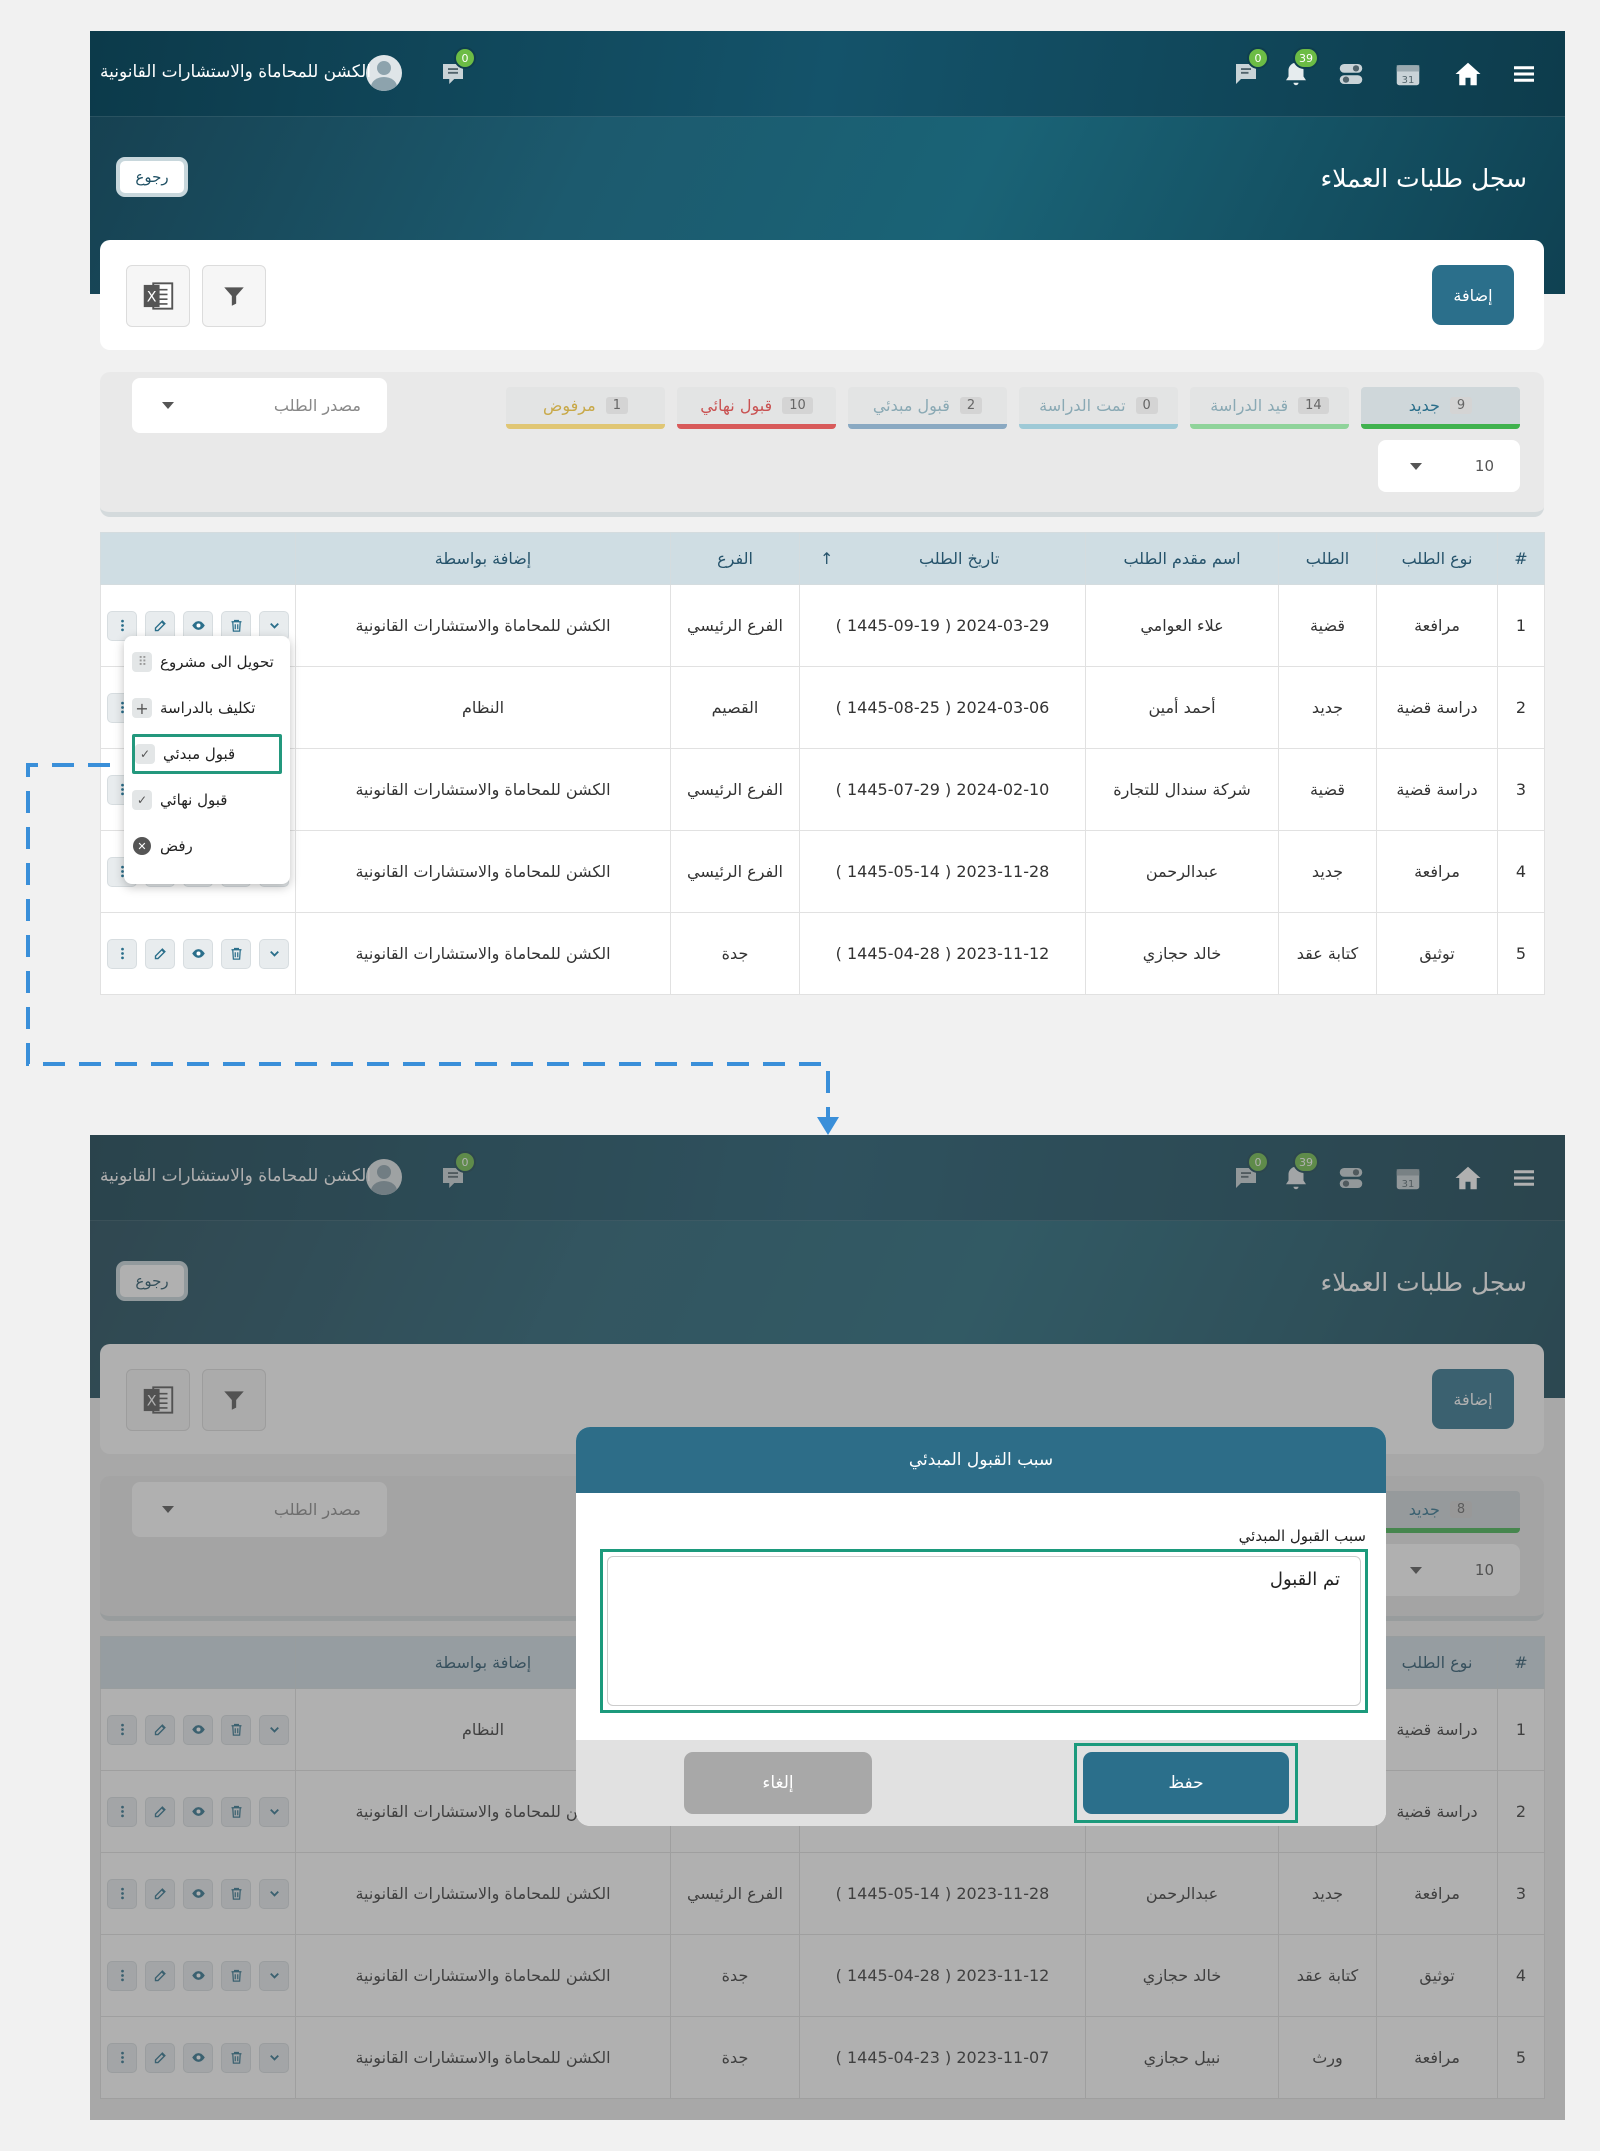 The width and height of the screenshot is (1600, 2151). What do you see at coordinates (942, 789) in the screenshot?
I see `cell-date: 2024-02-10 ( 1445-07-29 )` at bounding box center [942, 789].